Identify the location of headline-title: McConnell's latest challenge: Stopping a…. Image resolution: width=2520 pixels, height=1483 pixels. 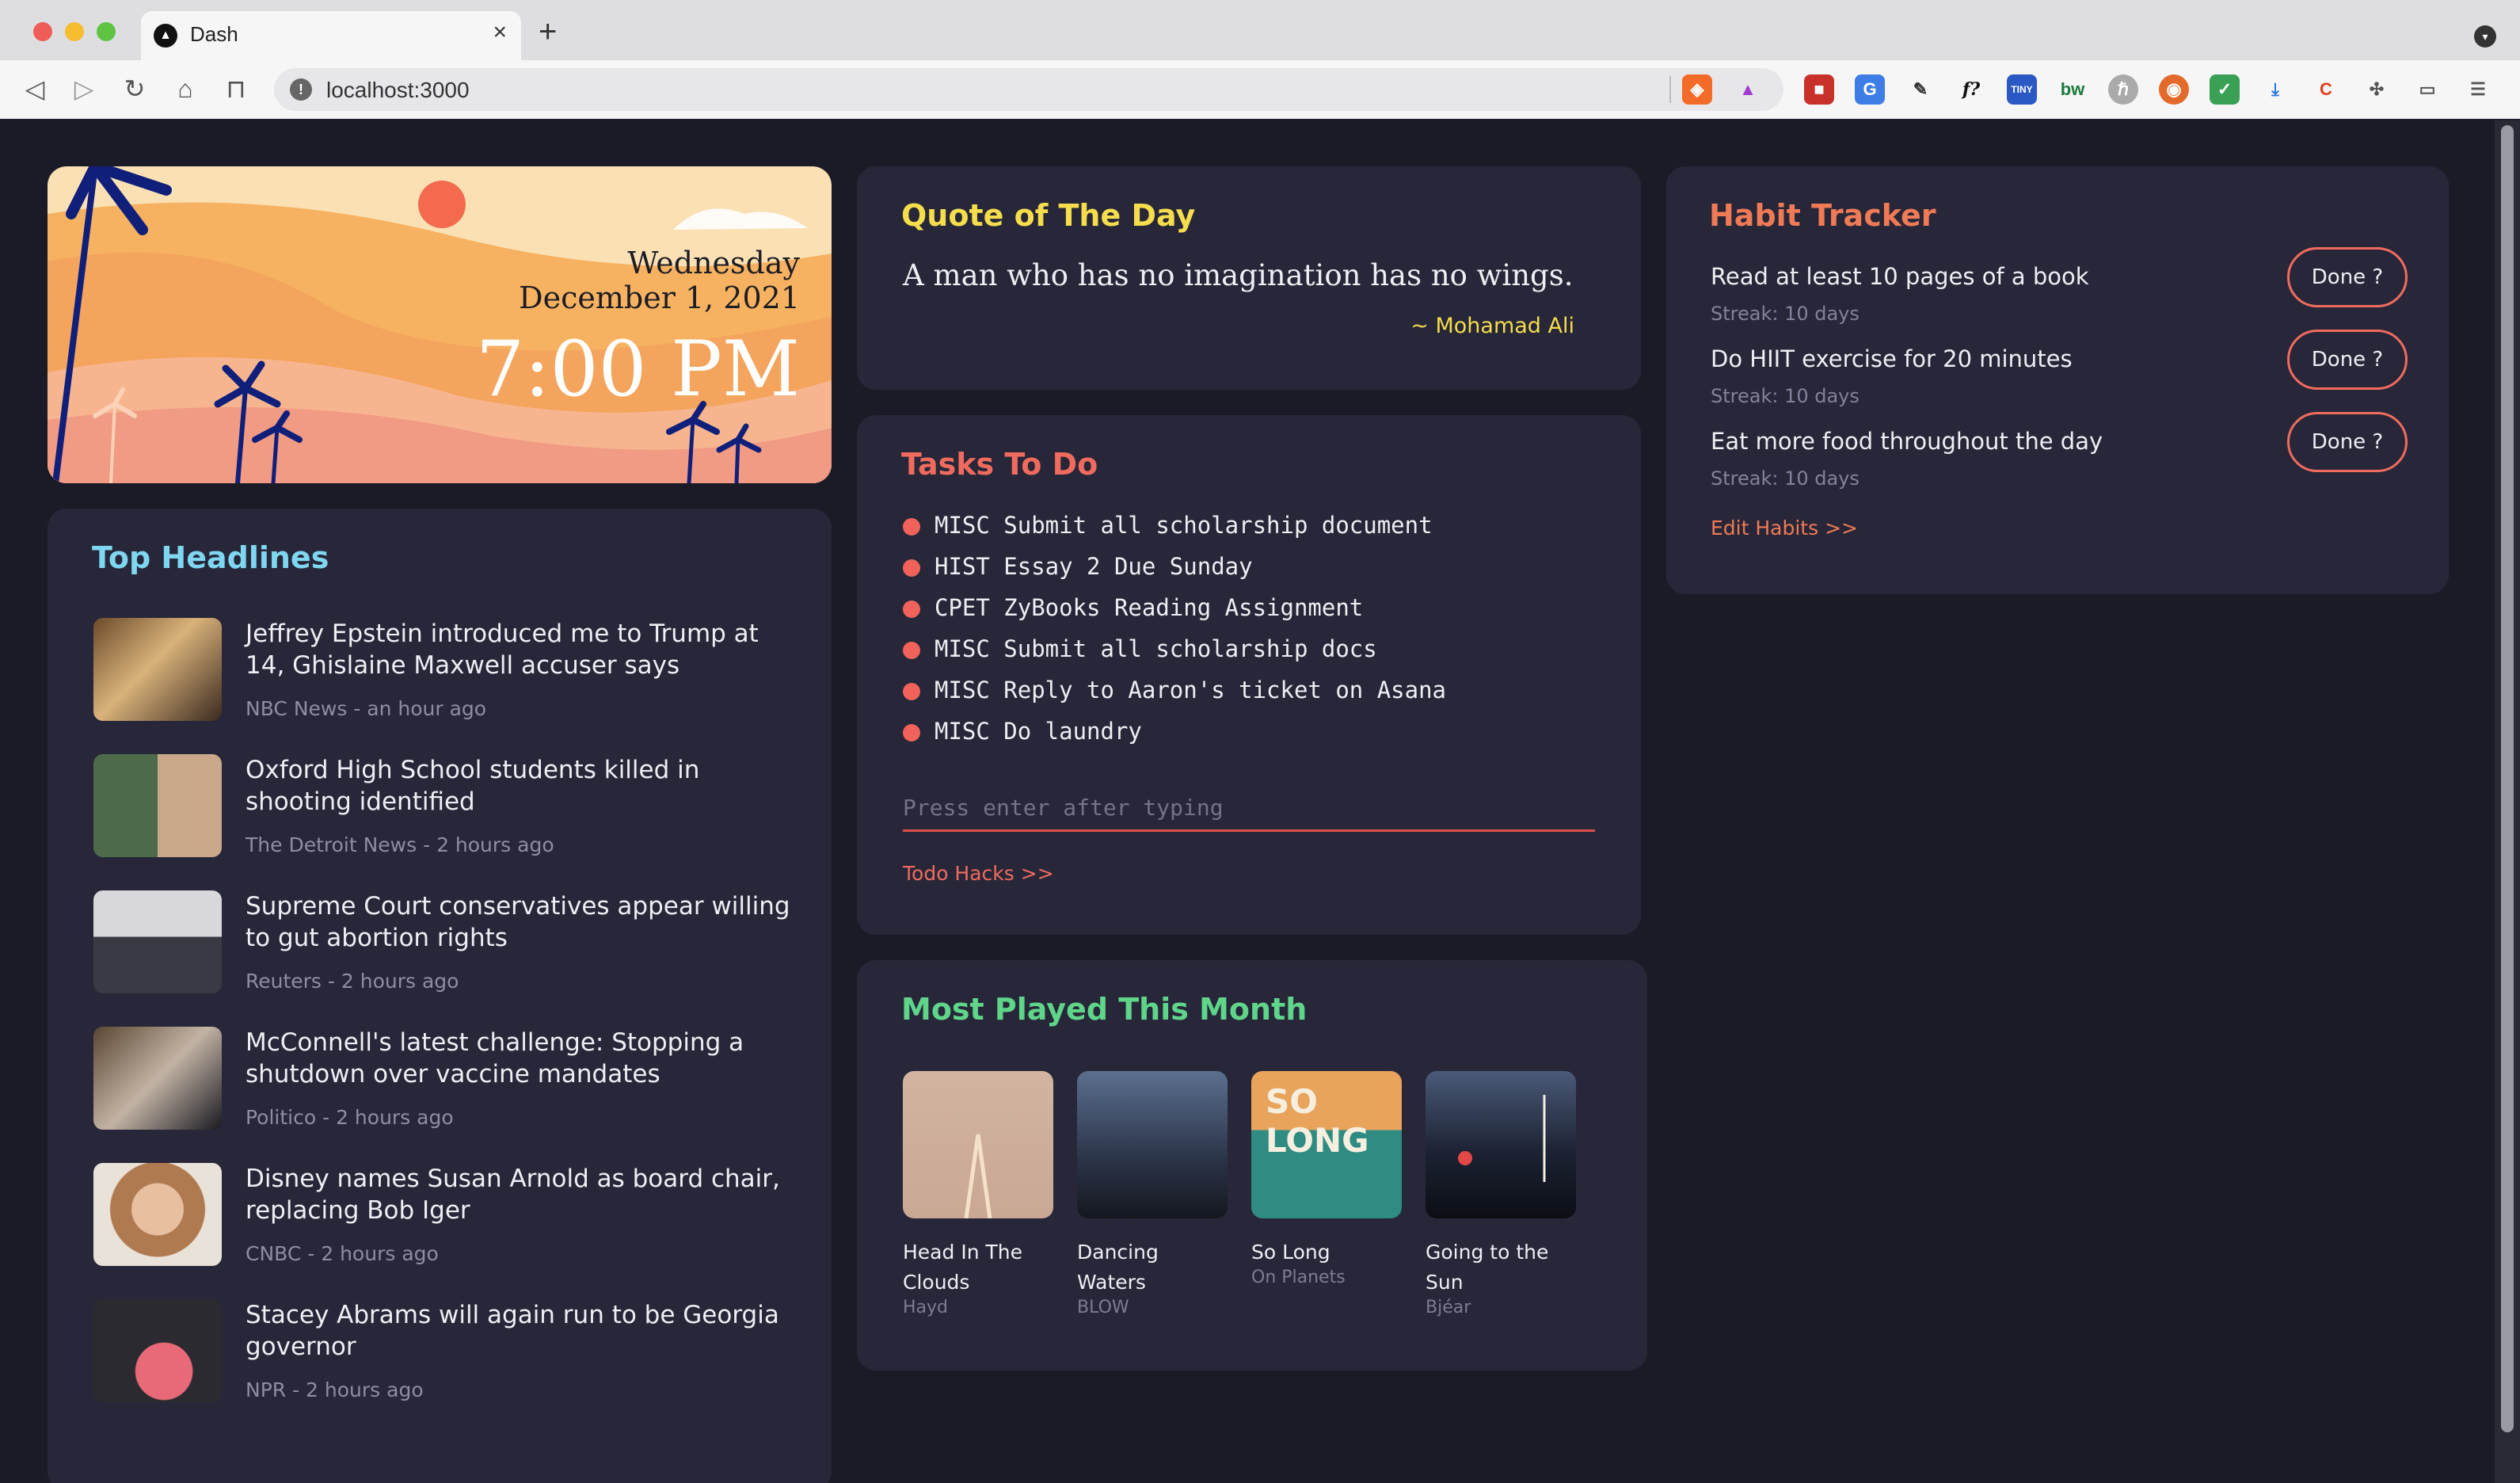
(519, 1058).